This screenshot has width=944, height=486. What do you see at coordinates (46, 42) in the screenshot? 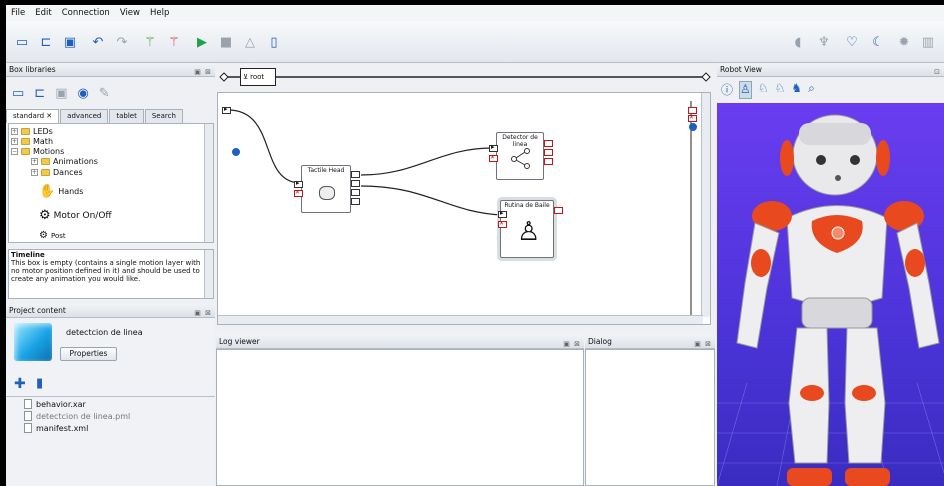
I see `open-project-icon: ⊏` at bounding box center [46, 42].